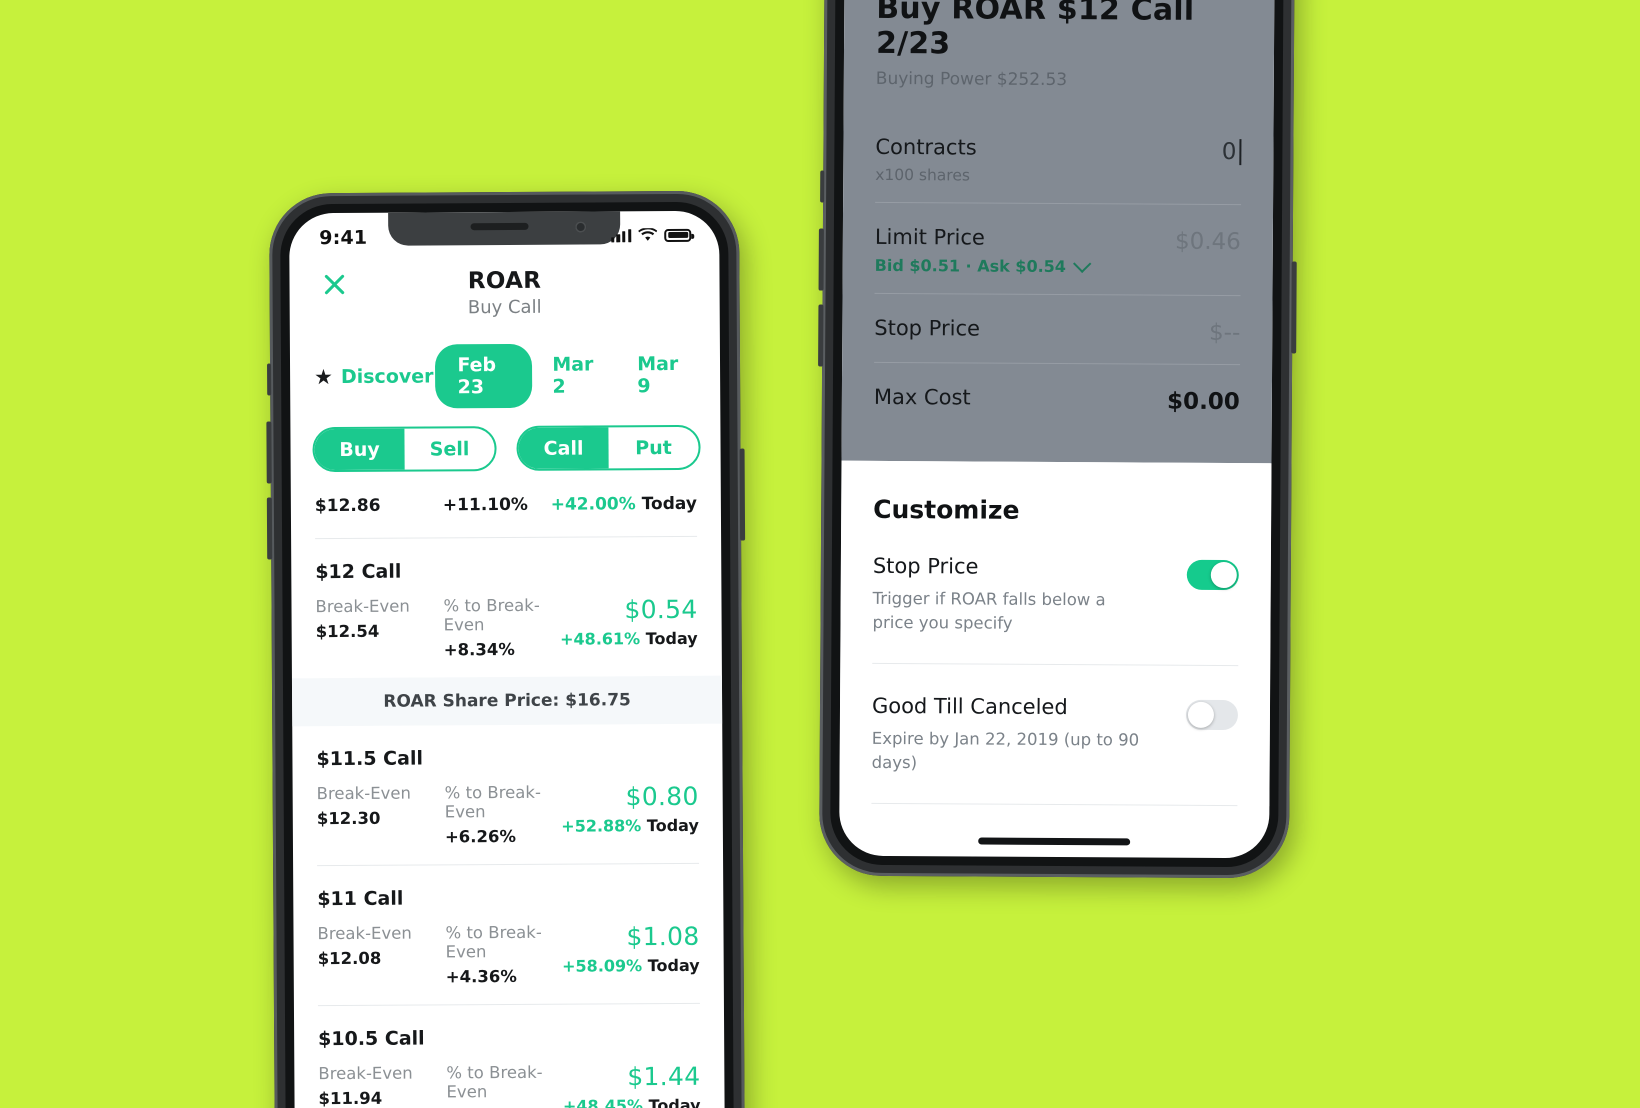 This screenshot has width=1640, height=1108. Describe the element at coordinates (480, 836) in the screenshot. I see `pct-break-even-value: +6.26%` at that location.